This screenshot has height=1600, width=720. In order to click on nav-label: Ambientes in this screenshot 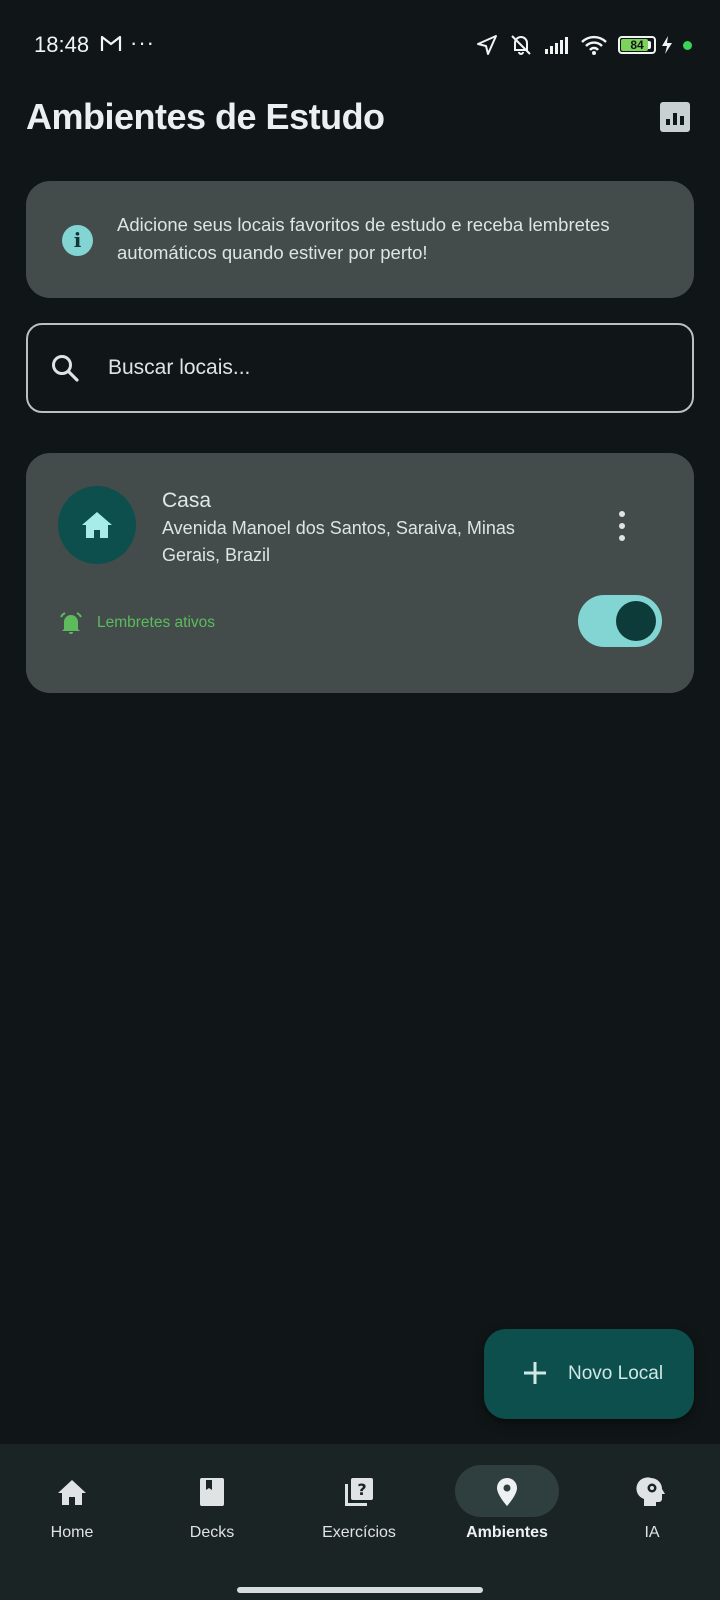, I will do `click(507, 1532)`.